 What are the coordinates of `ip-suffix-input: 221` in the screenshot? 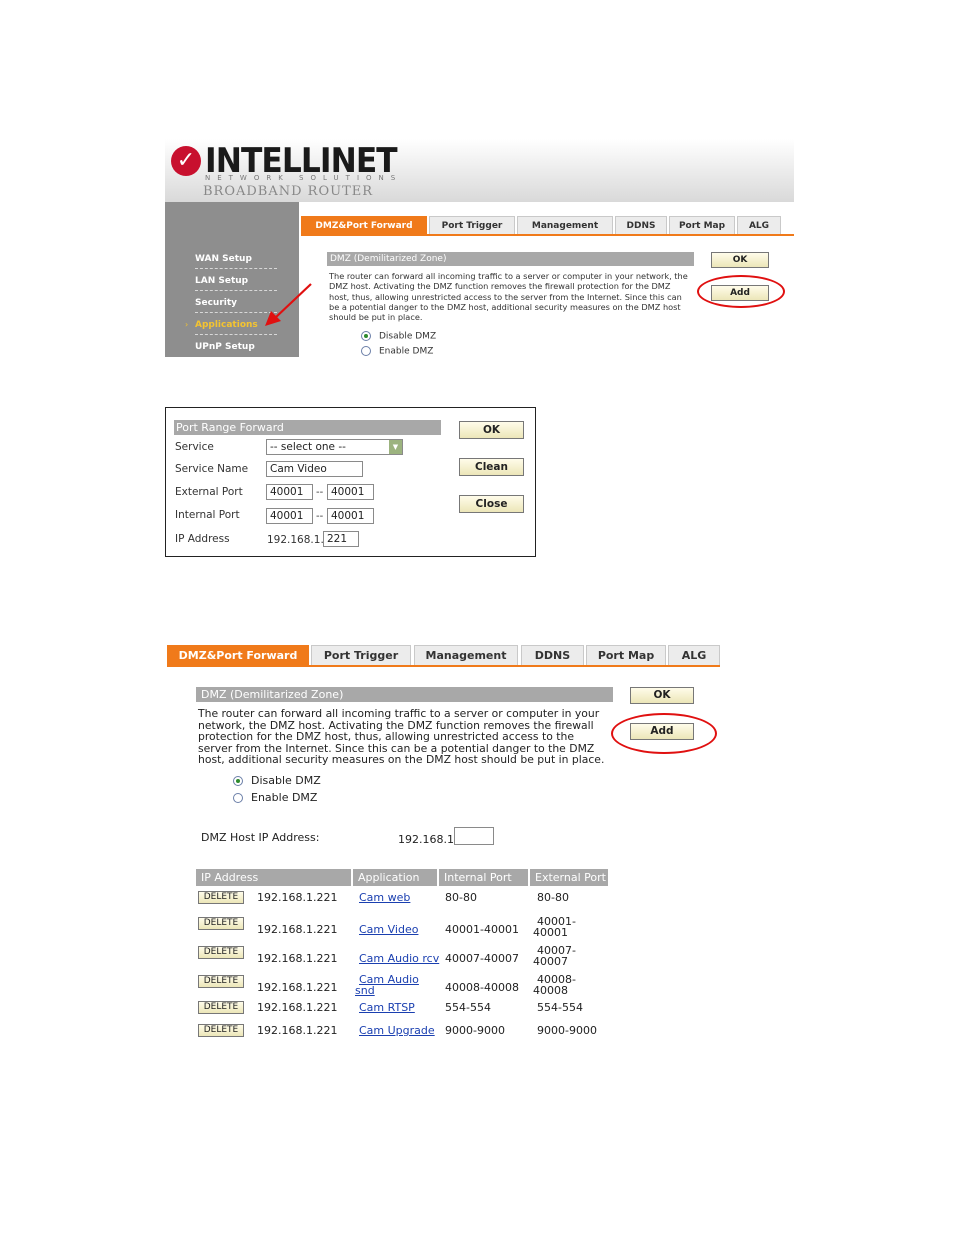 It's located at (341, 539).